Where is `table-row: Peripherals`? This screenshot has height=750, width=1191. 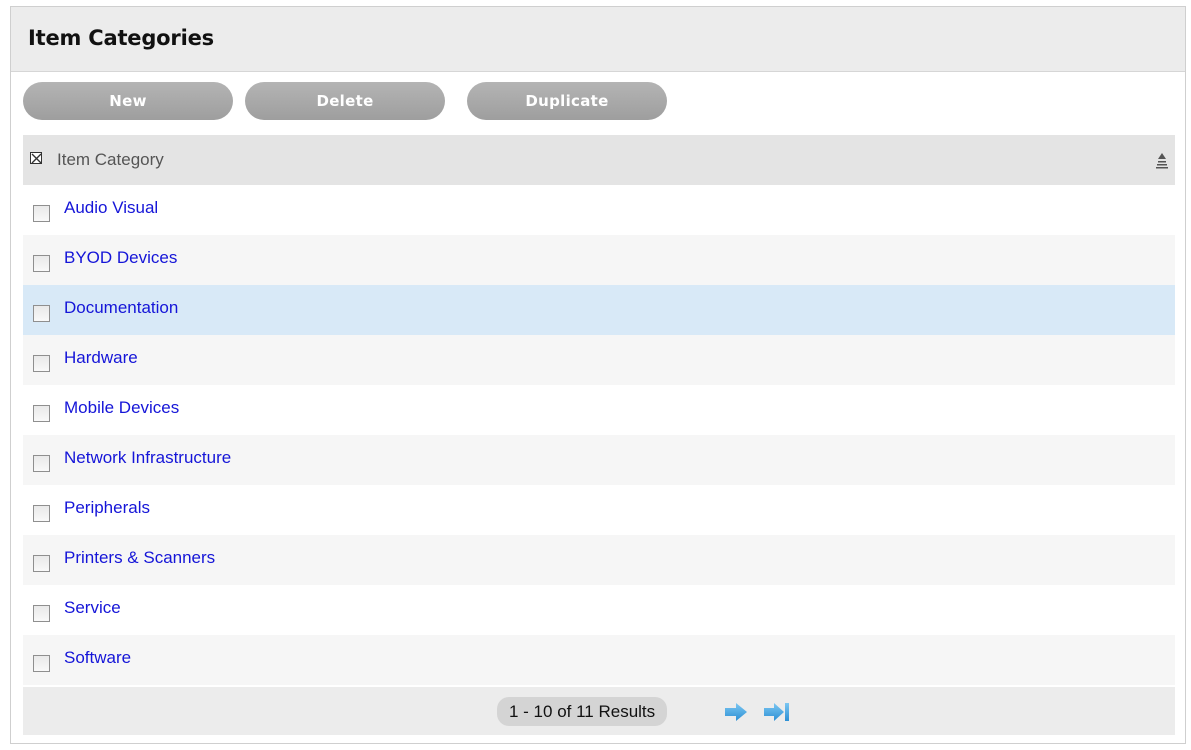
table-row: Peripherals is located at coordinates (599, 510).